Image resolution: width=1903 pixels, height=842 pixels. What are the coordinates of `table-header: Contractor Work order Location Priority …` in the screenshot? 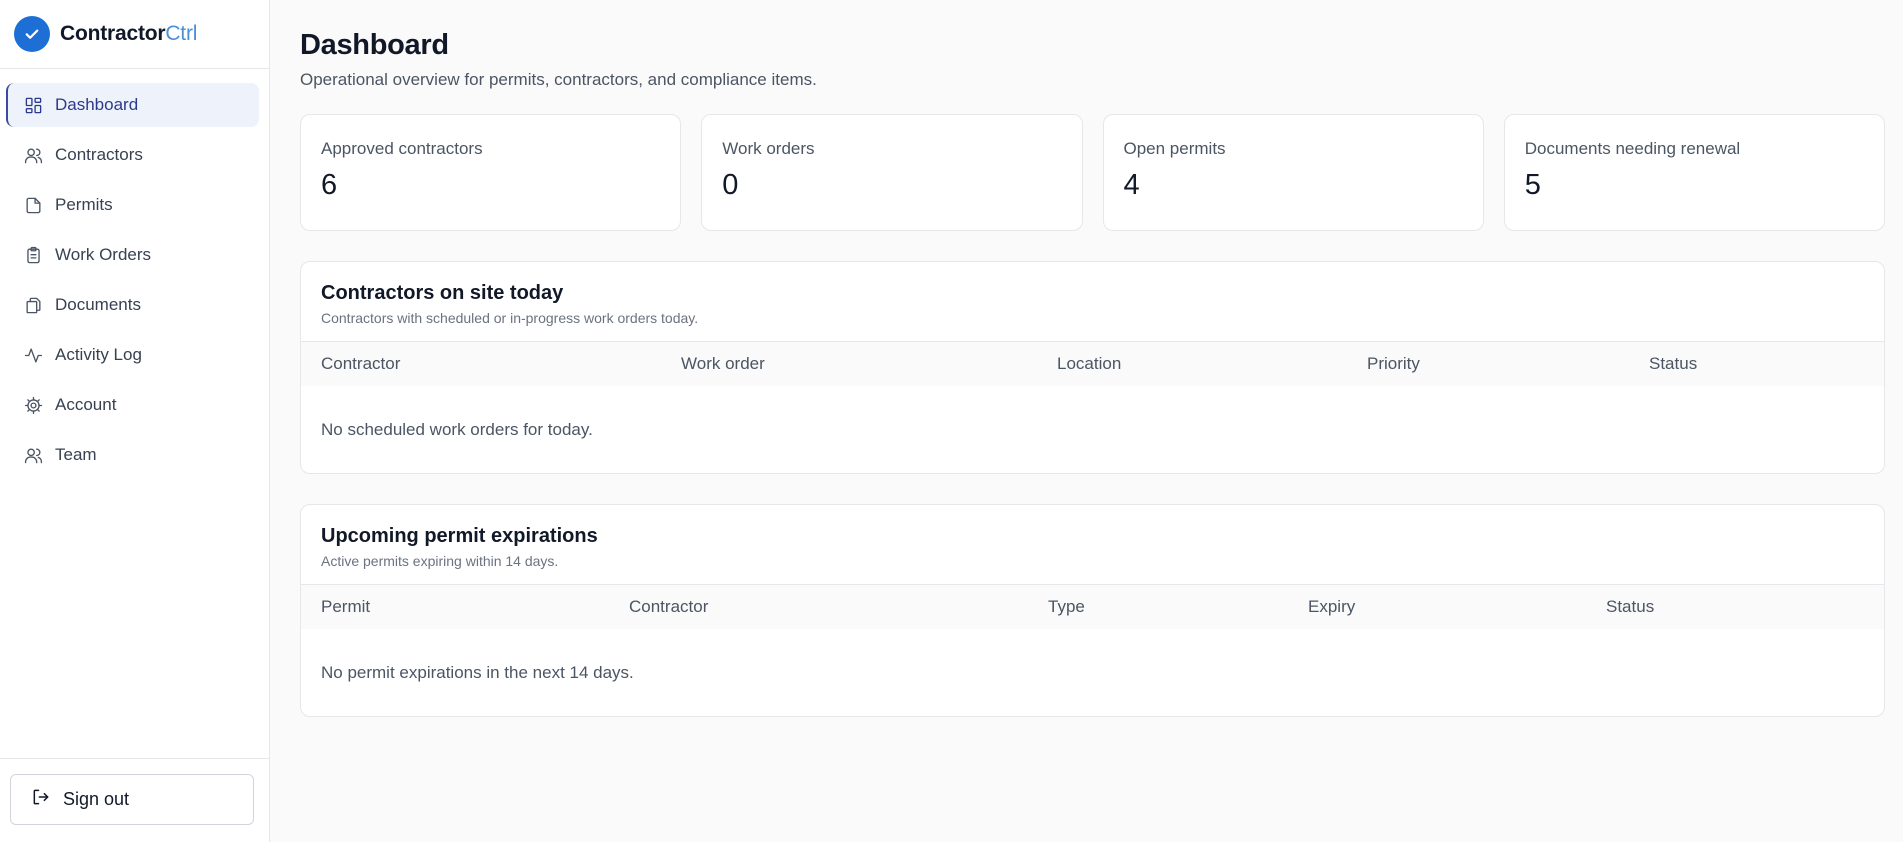 It's located at (1092, 364).